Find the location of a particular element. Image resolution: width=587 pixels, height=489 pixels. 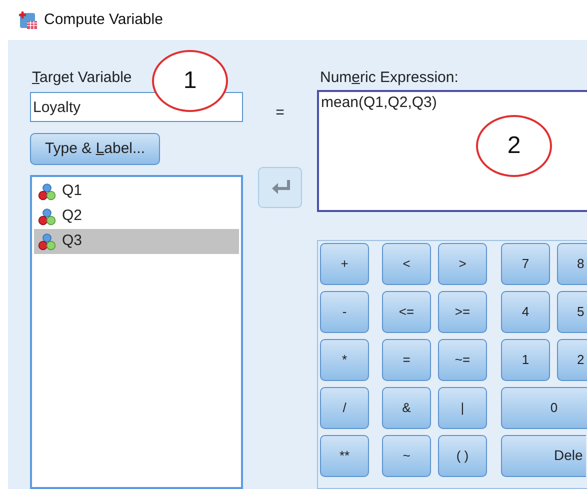

keypad-key: / is located at coordinates (344, 407).